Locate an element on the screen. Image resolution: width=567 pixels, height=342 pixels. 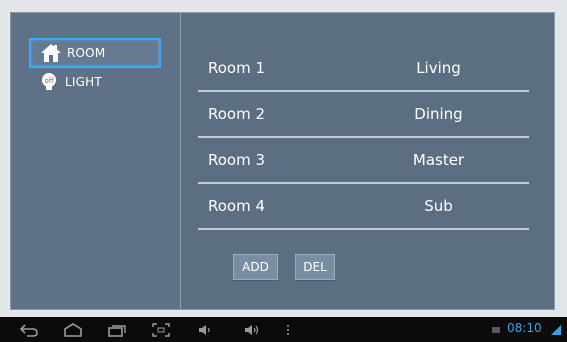
light-bulb-icon: off is located at coordinates (49, 82).